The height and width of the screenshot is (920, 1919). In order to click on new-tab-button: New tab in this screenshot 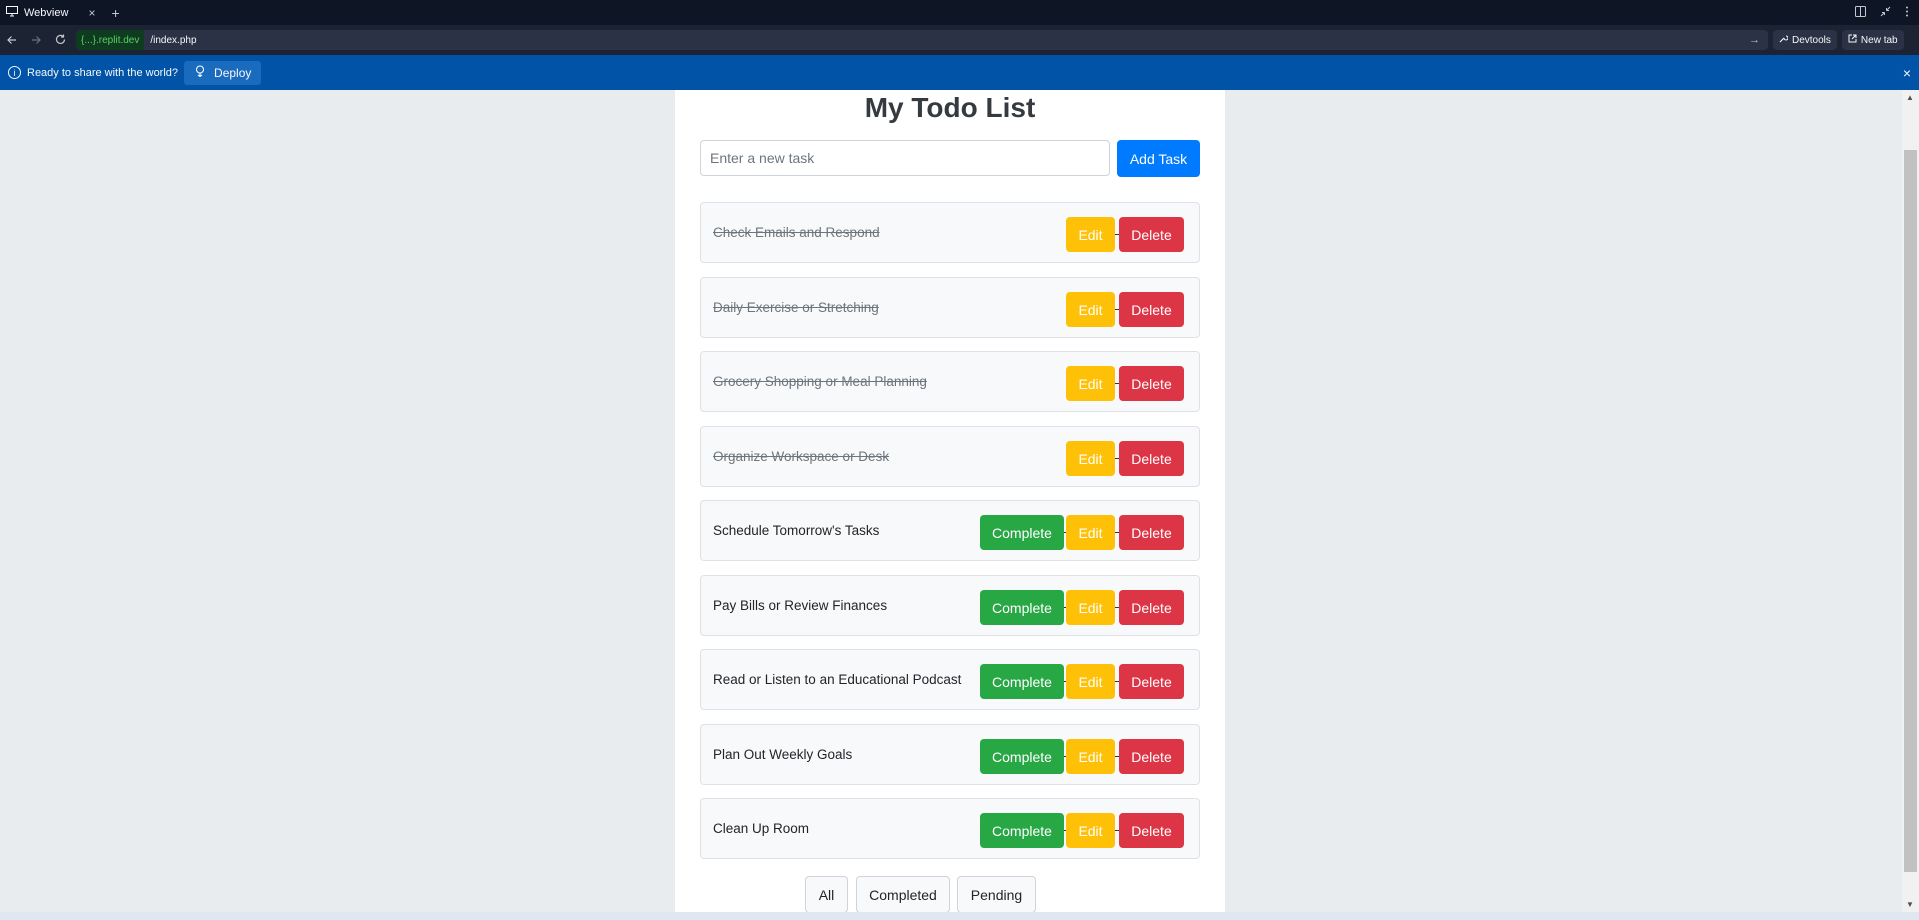, I will do `click(1872, 40)`.